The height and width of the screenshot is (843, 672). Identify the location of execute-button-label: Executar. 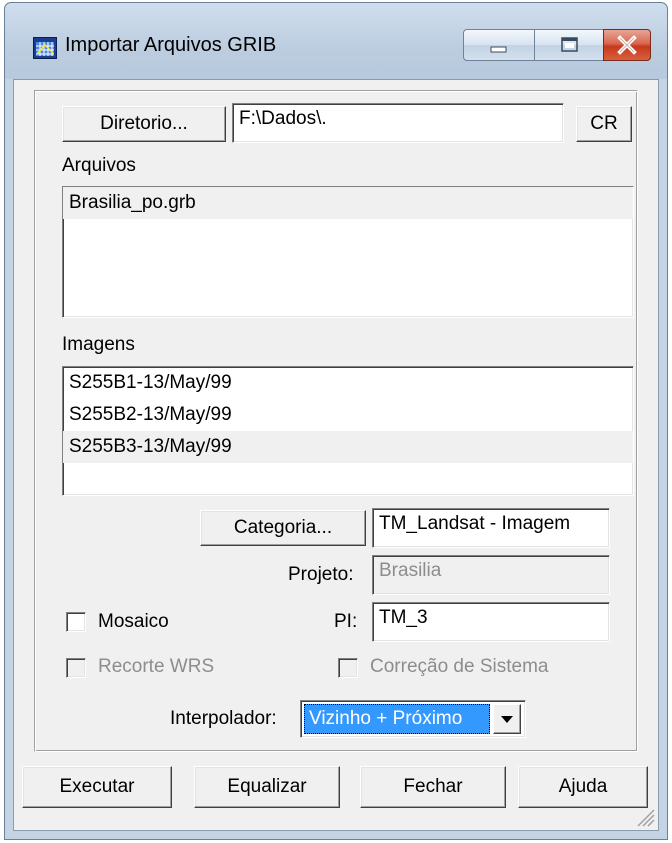
(97, 786).